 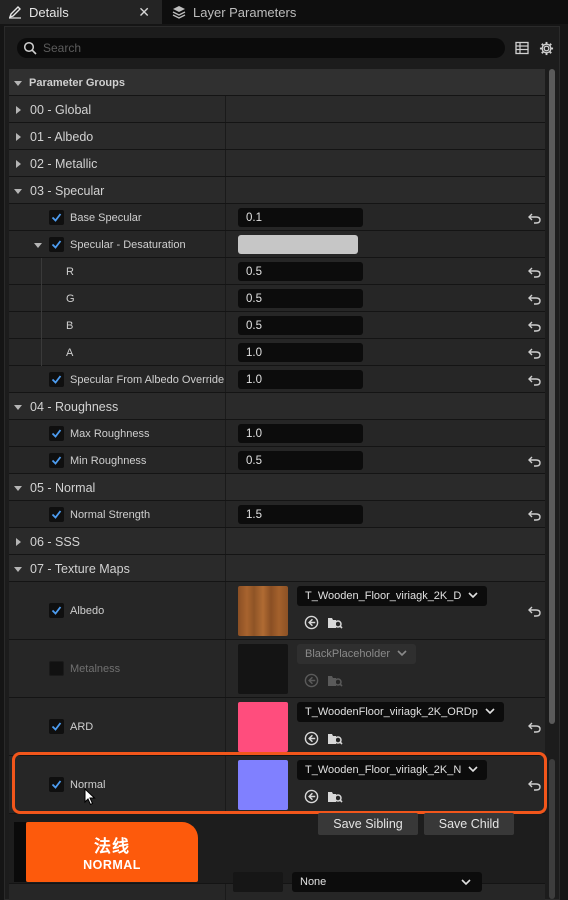 I want to click on base-specular-field: 0.1, so click(x=300, y=217).